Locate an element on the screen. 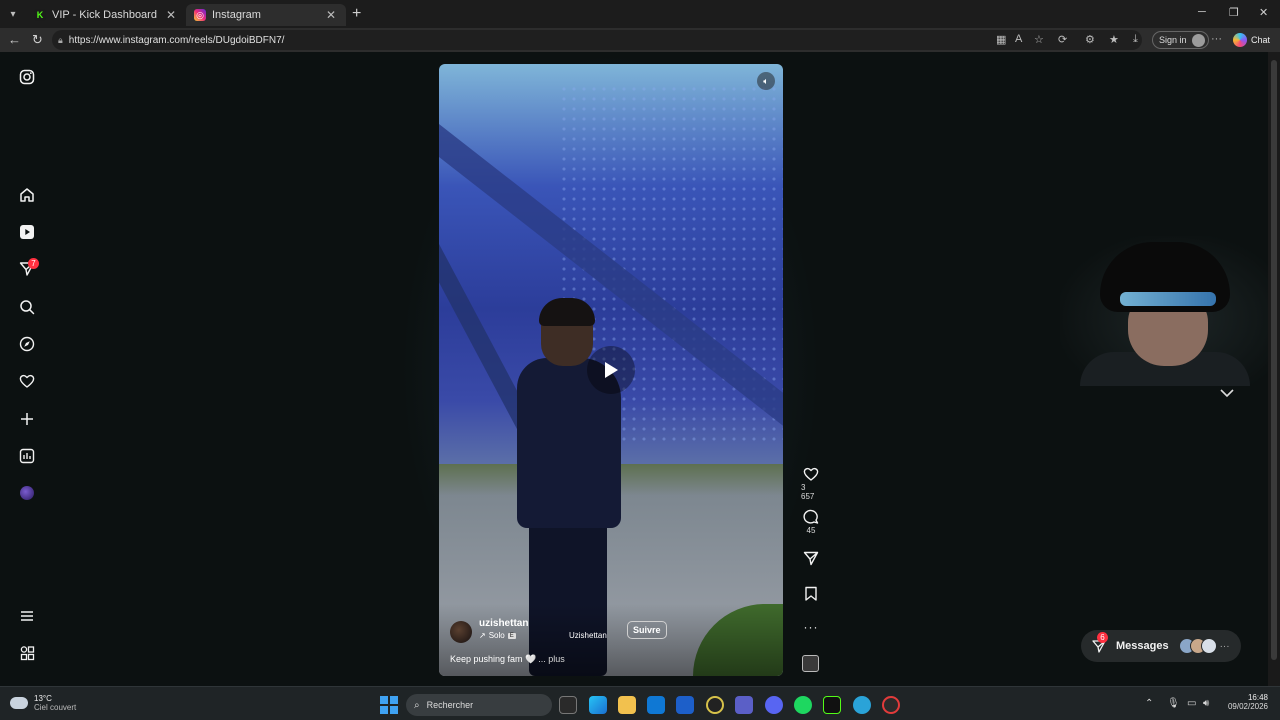 This screenshot has width=1280, height=720. explore-compass-icon is located at coordinates (27, 344).